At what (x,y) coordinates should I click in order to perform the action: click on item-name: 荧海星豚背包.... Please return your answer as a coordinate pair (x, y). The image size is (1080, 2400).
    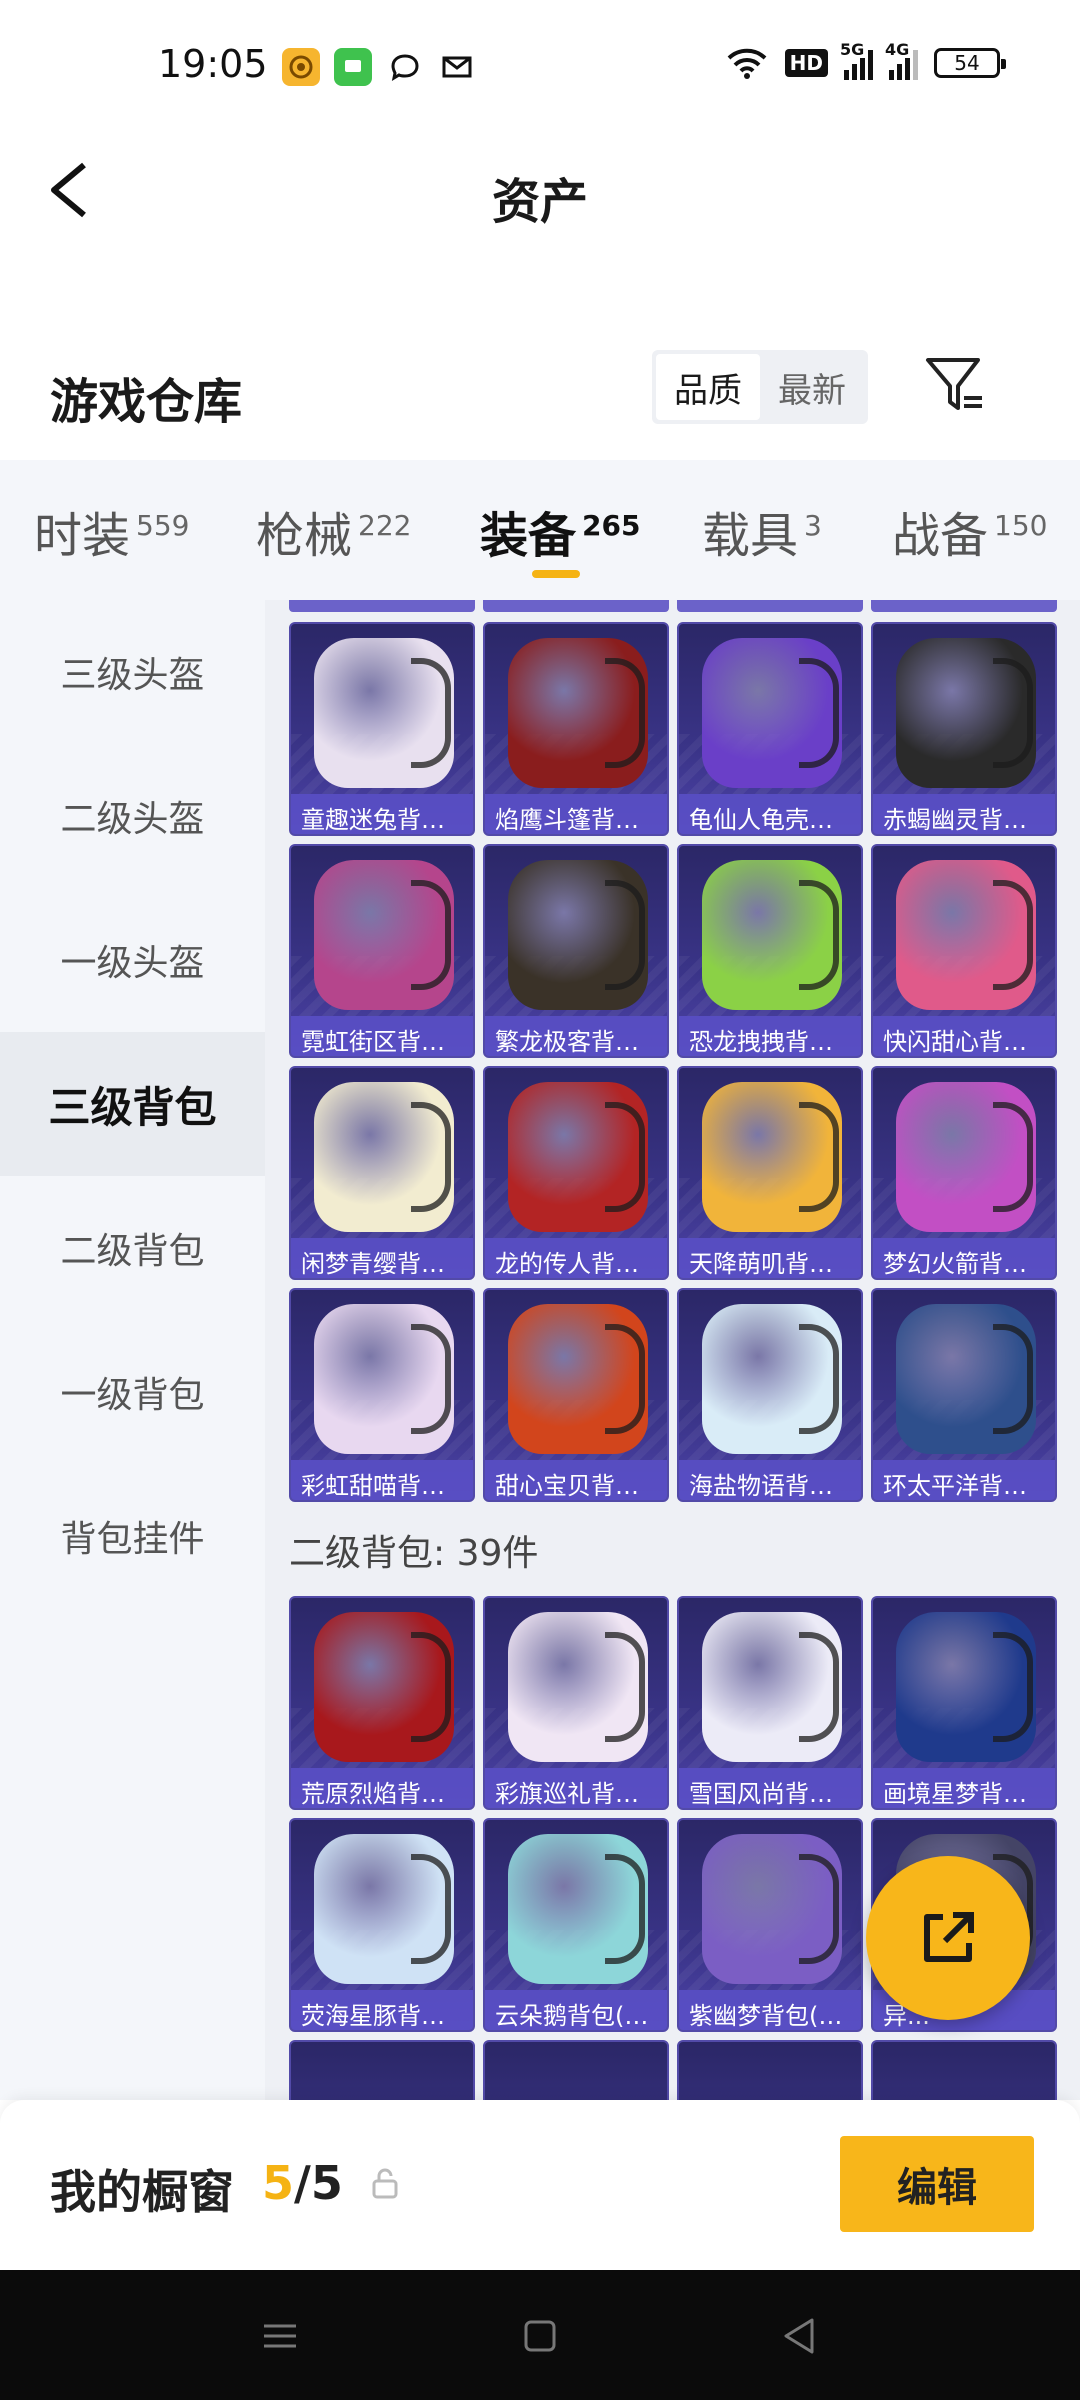
    Looking at the image, I should click on (382, 2010).